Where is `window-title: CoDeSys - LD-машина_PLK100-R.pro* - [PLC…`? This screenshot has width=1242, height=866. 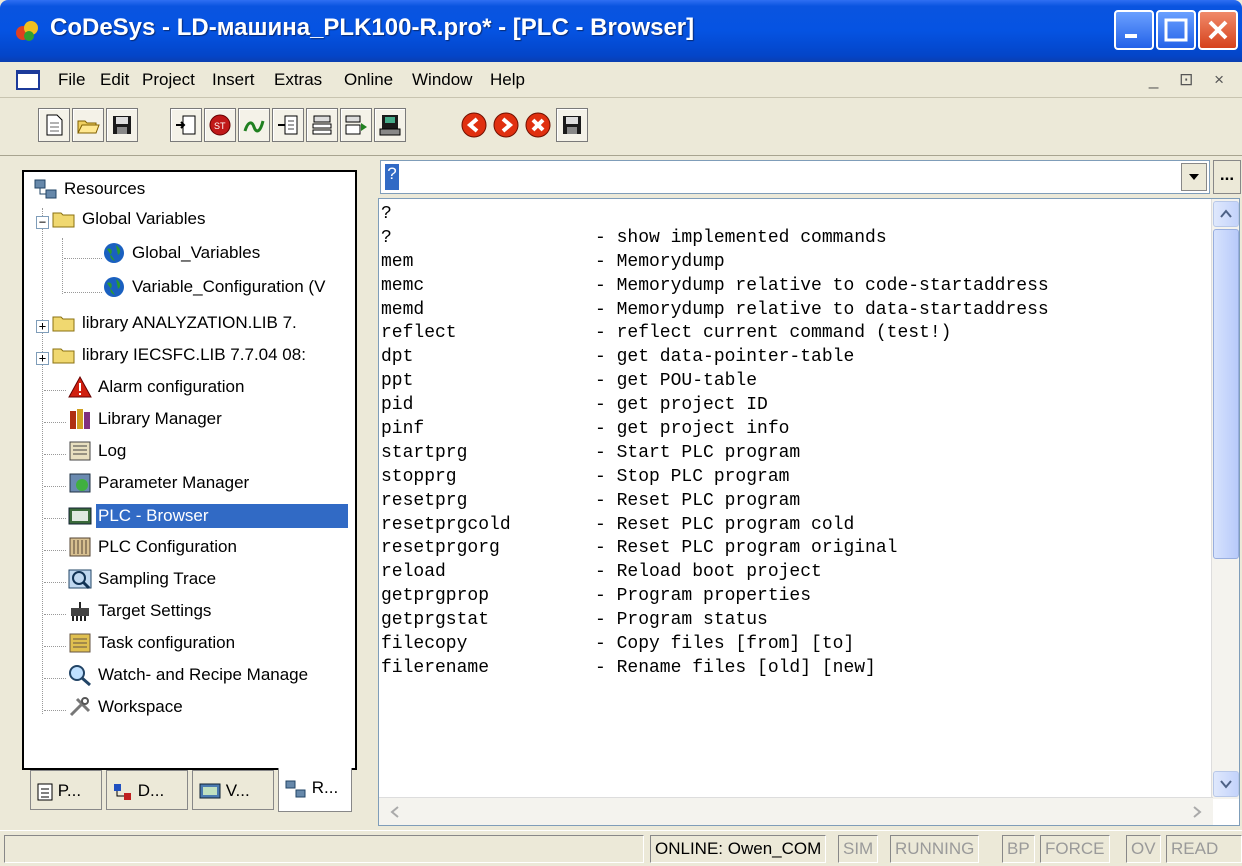
window-title: CoDeSys - LD-машина_PLK100-R.pro* - [PLC… is located at coordinates (372, 27).